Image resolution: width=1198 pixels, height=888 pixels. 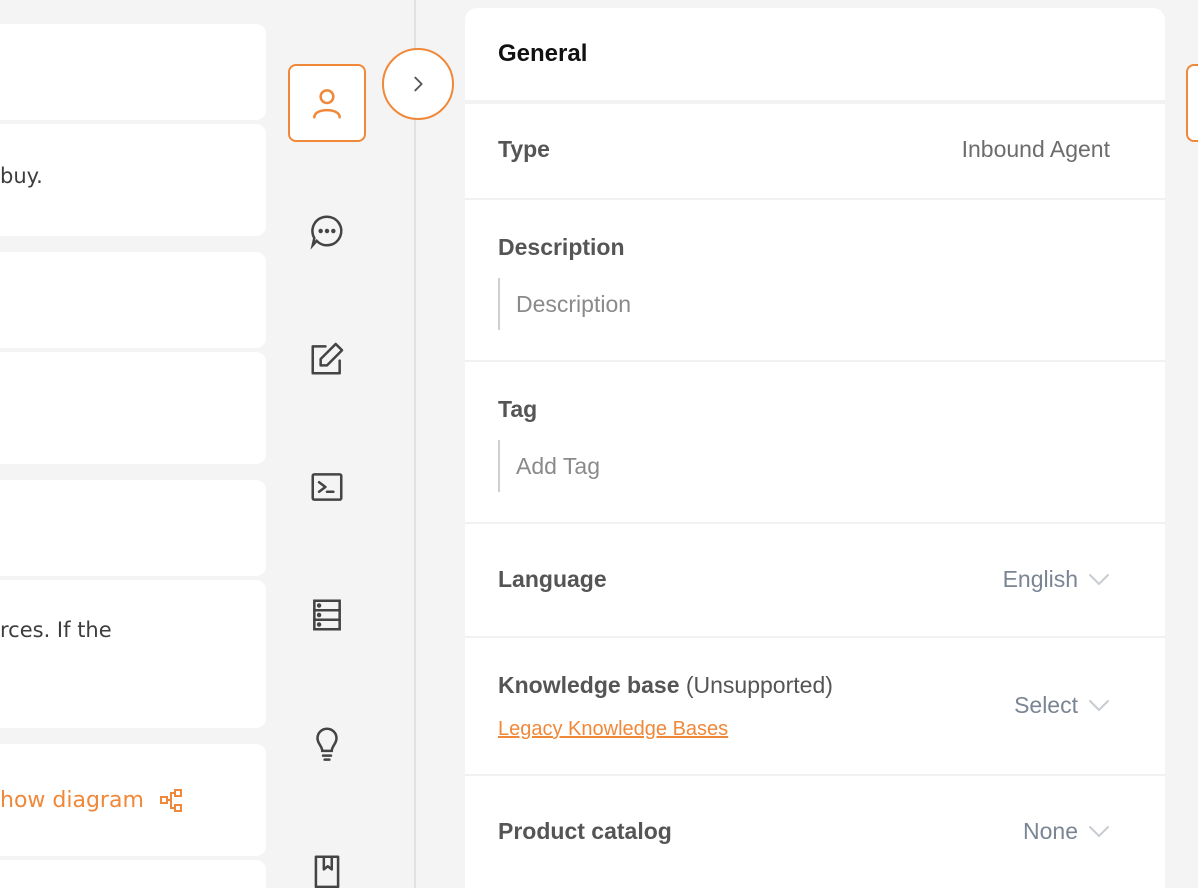 I want to click on knowledge-base-label: Knowledge base (Unsupported), so click(x=665, y=685).